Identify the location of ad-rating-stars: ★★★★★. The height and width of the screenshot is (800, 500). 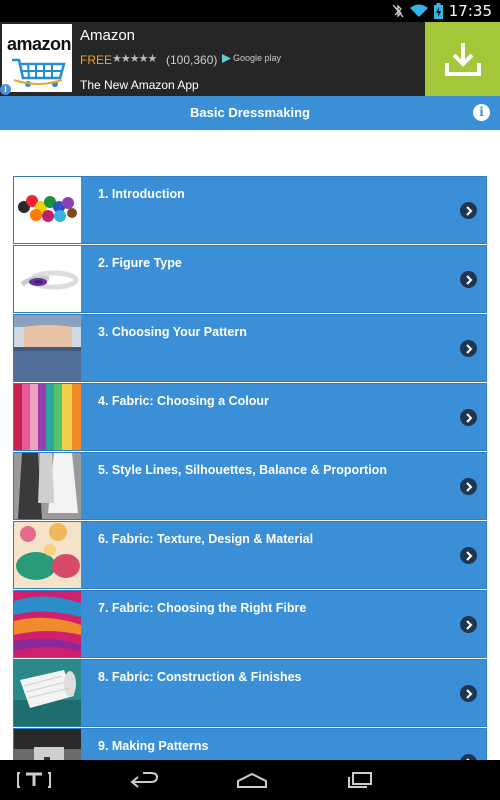
(134, 59).